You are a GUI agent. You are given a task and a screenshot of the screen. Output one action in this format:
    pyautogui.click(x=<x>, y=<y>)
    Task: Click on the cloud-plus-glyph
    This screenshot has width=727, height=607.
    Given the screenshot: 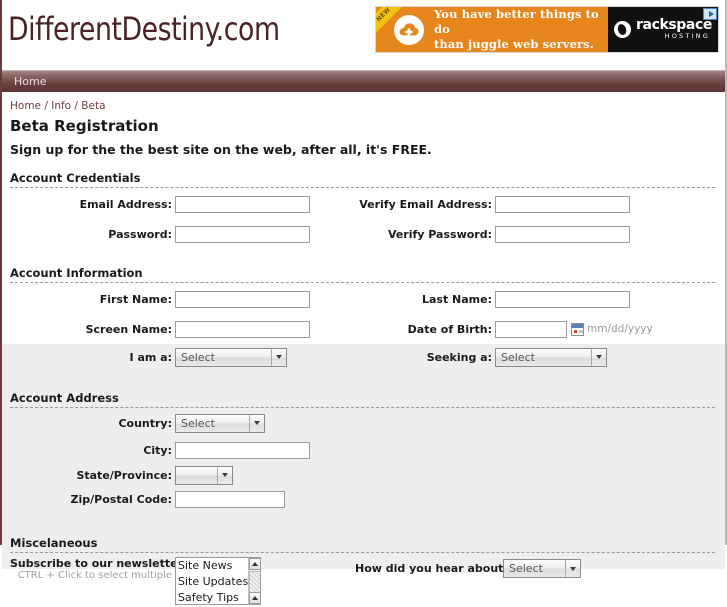 What is the action you would take?
    pyautogui.click(x=409, y=29)
    